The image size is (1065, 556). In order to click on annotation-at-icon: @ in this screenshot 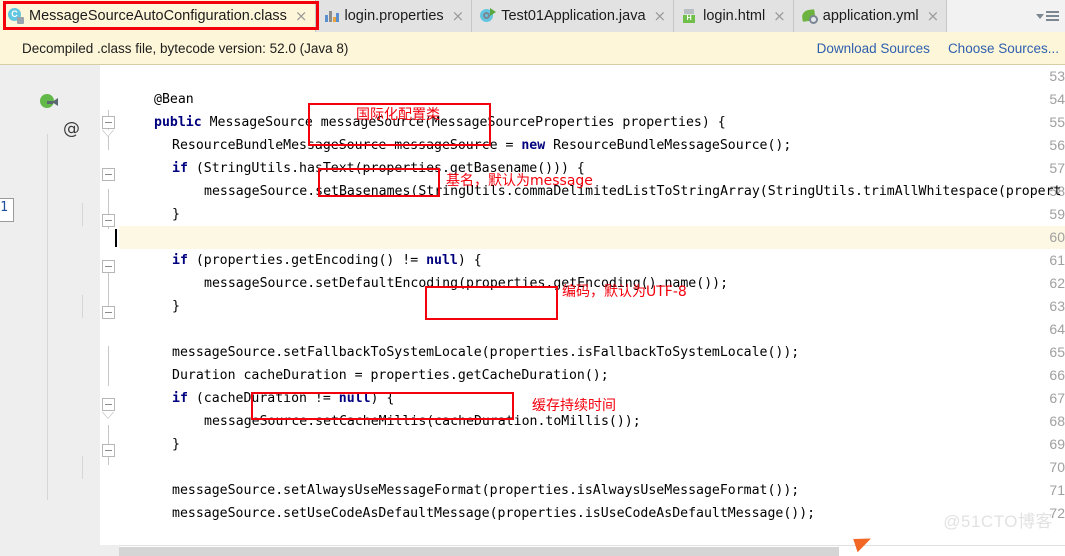, I will do `click(71, 129)`.